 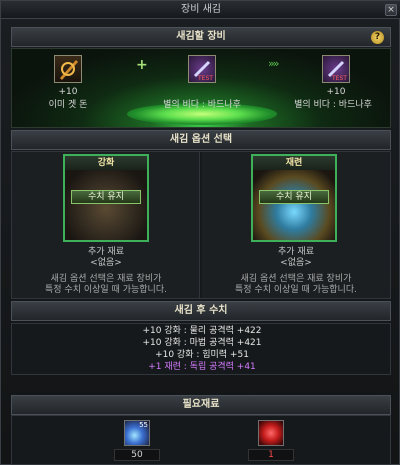 What do you see at coordinates (202, 105) in the screenshot?
I see `slot-2-name: 별의 비다 : 바드나후` at bounding box center [202, 105].